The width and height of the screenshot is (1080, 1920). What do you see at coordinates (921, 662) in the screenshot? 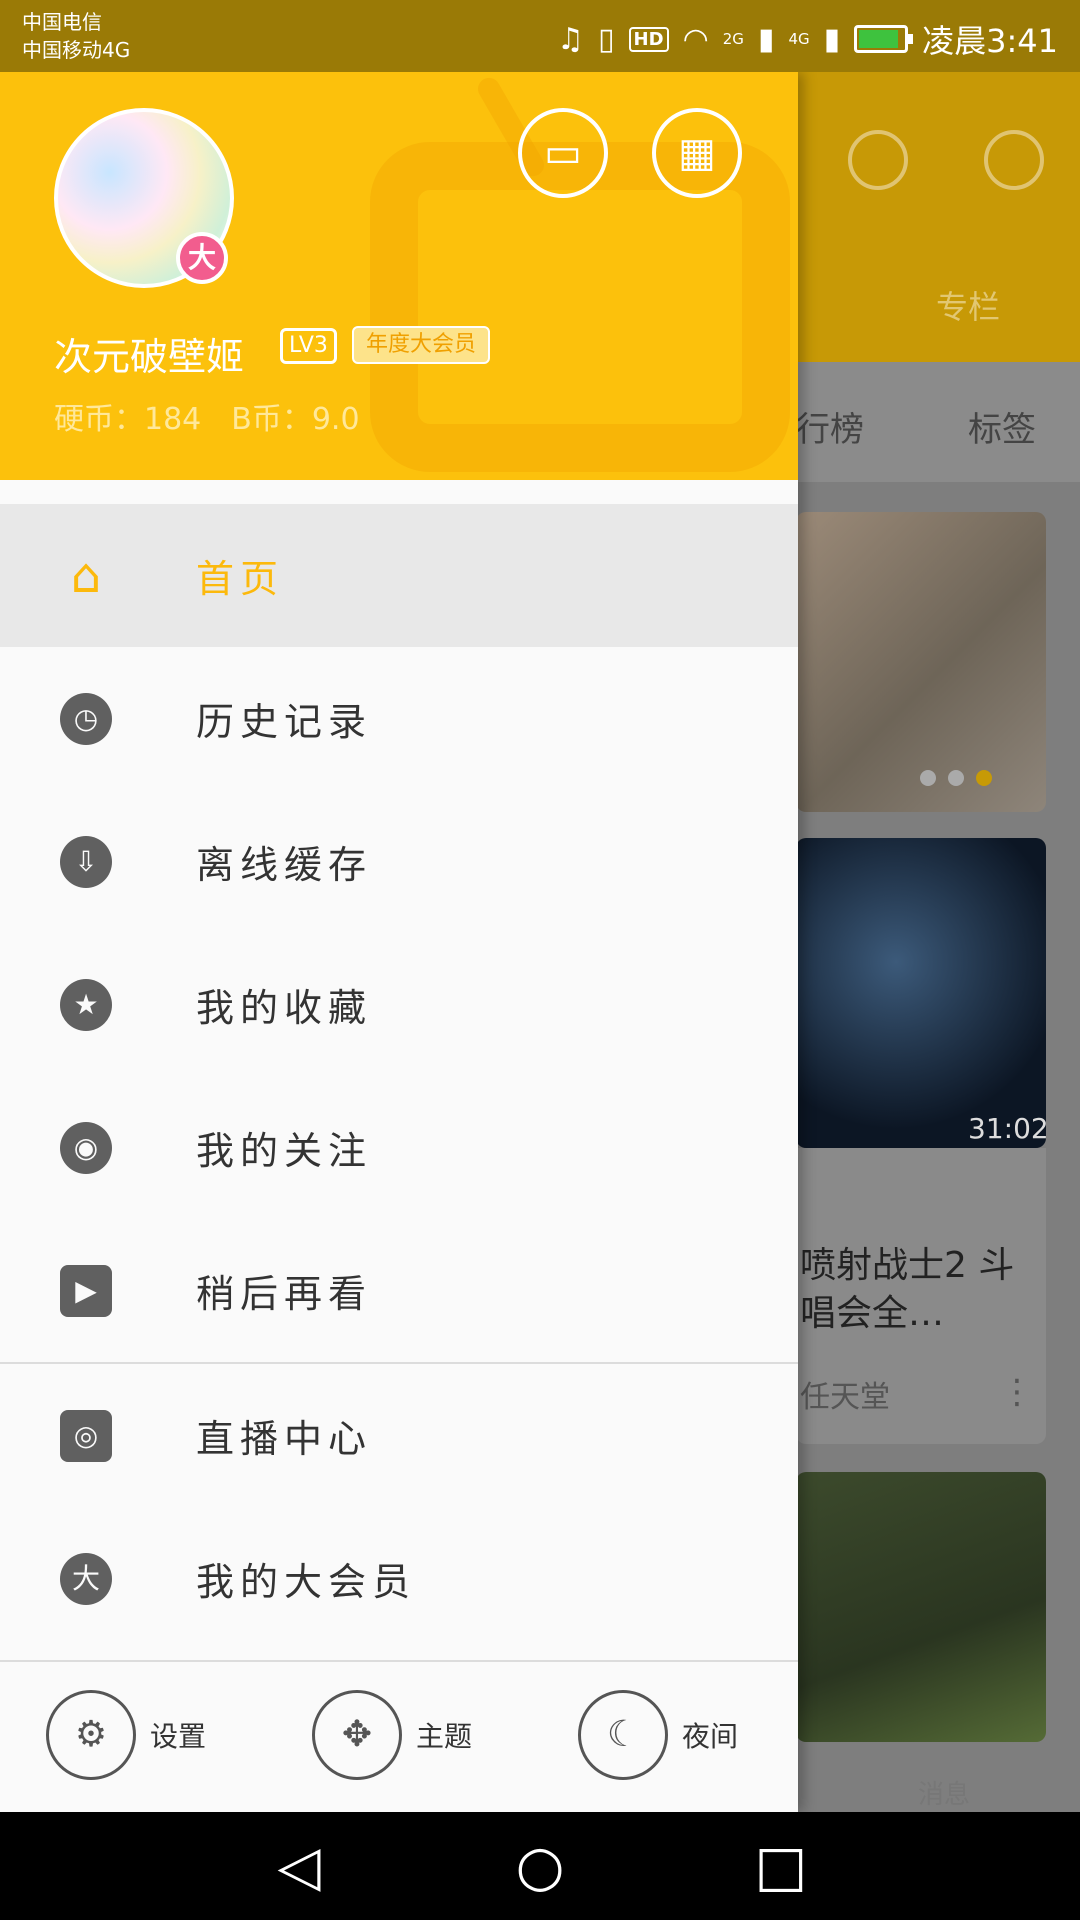
I see `banner-card` at bounding box center [921, 662].